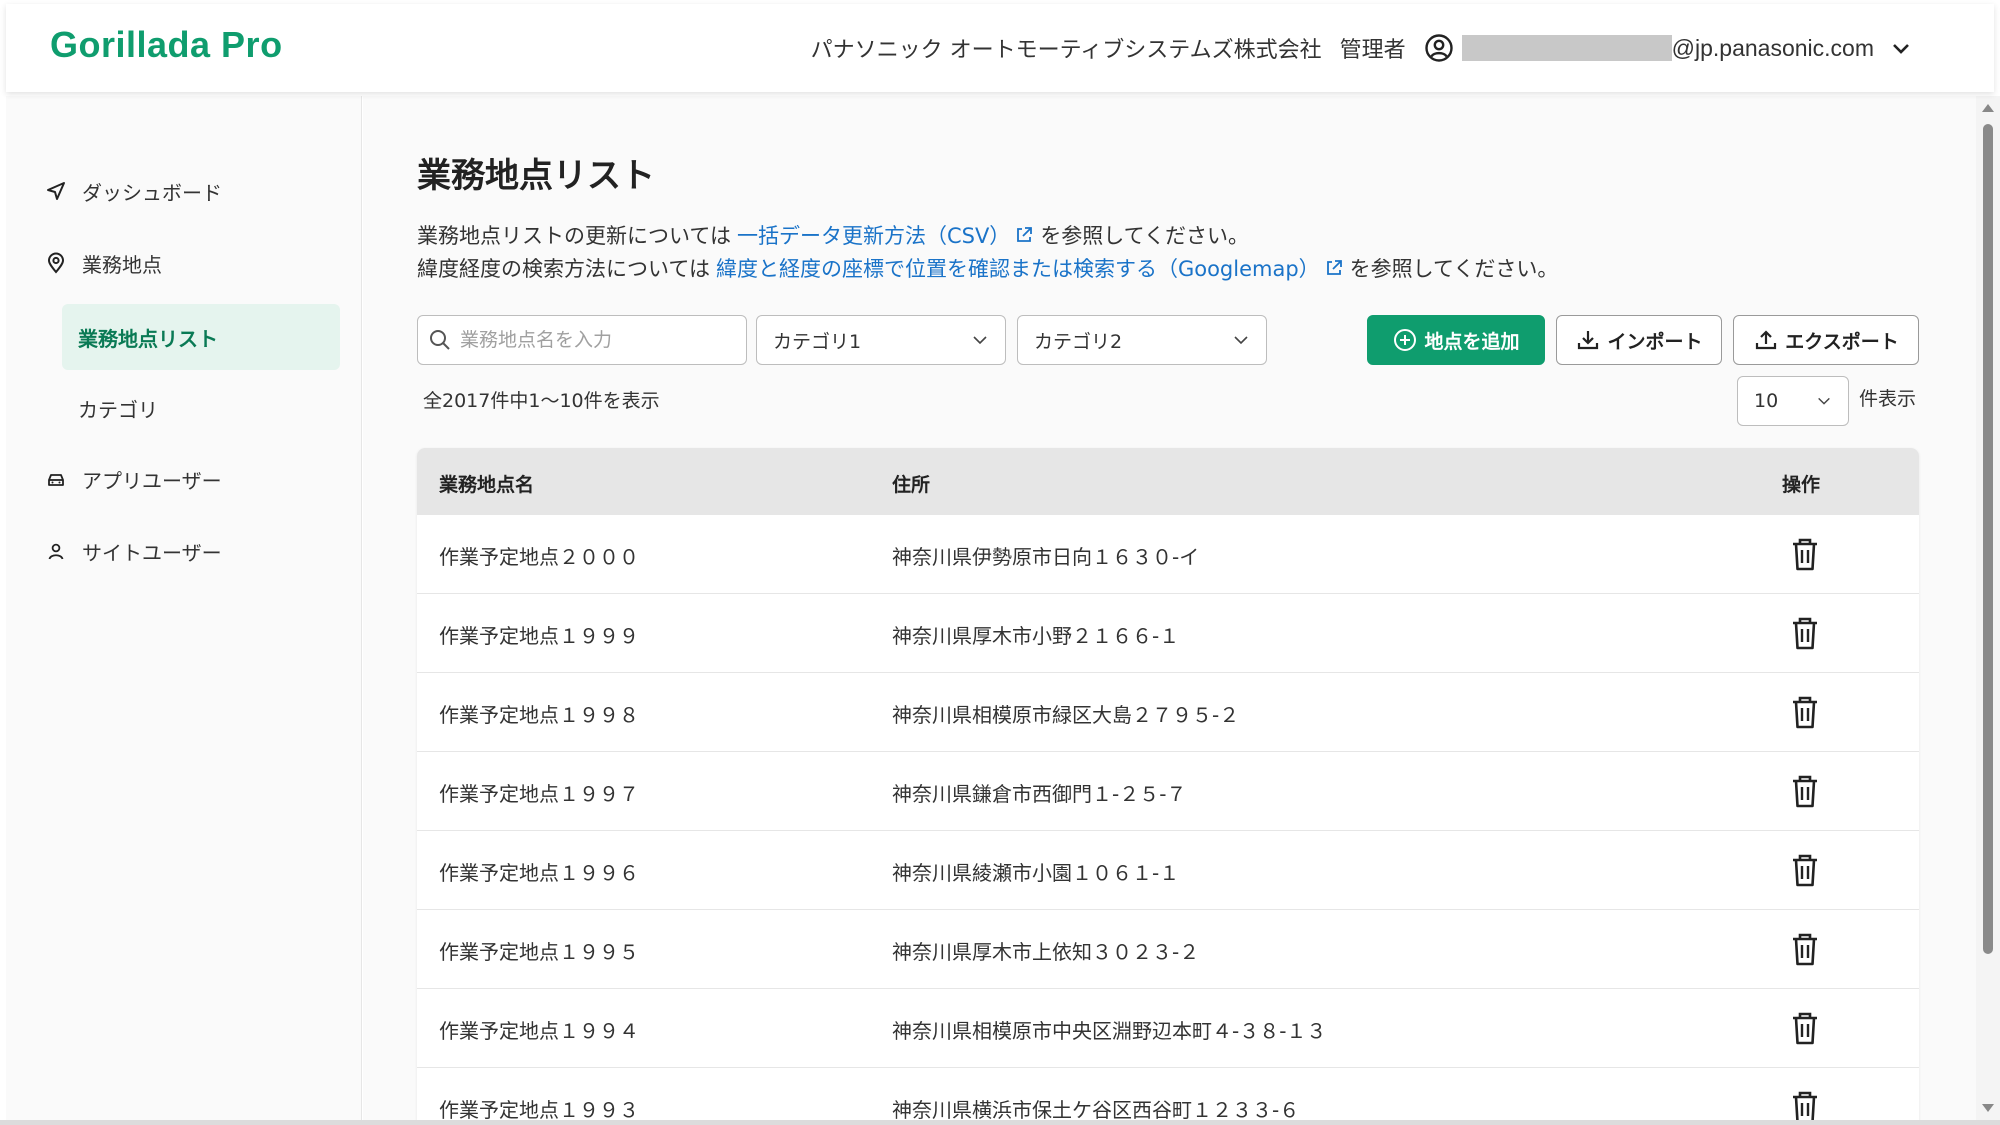 The image size is (2000, 1125). I want to click on page-scrollbar, so click(1988, 608).